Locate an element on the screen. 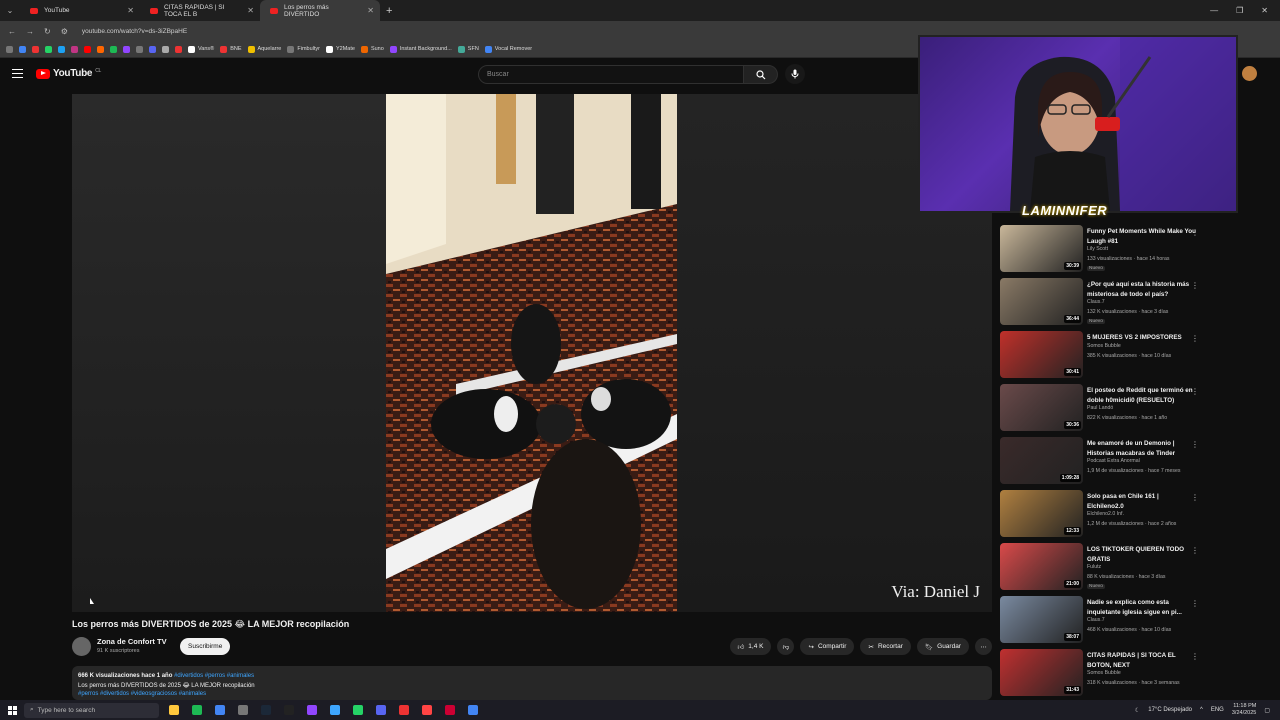  maximize-icon: ❐ is located at coordinates (1239, 10).